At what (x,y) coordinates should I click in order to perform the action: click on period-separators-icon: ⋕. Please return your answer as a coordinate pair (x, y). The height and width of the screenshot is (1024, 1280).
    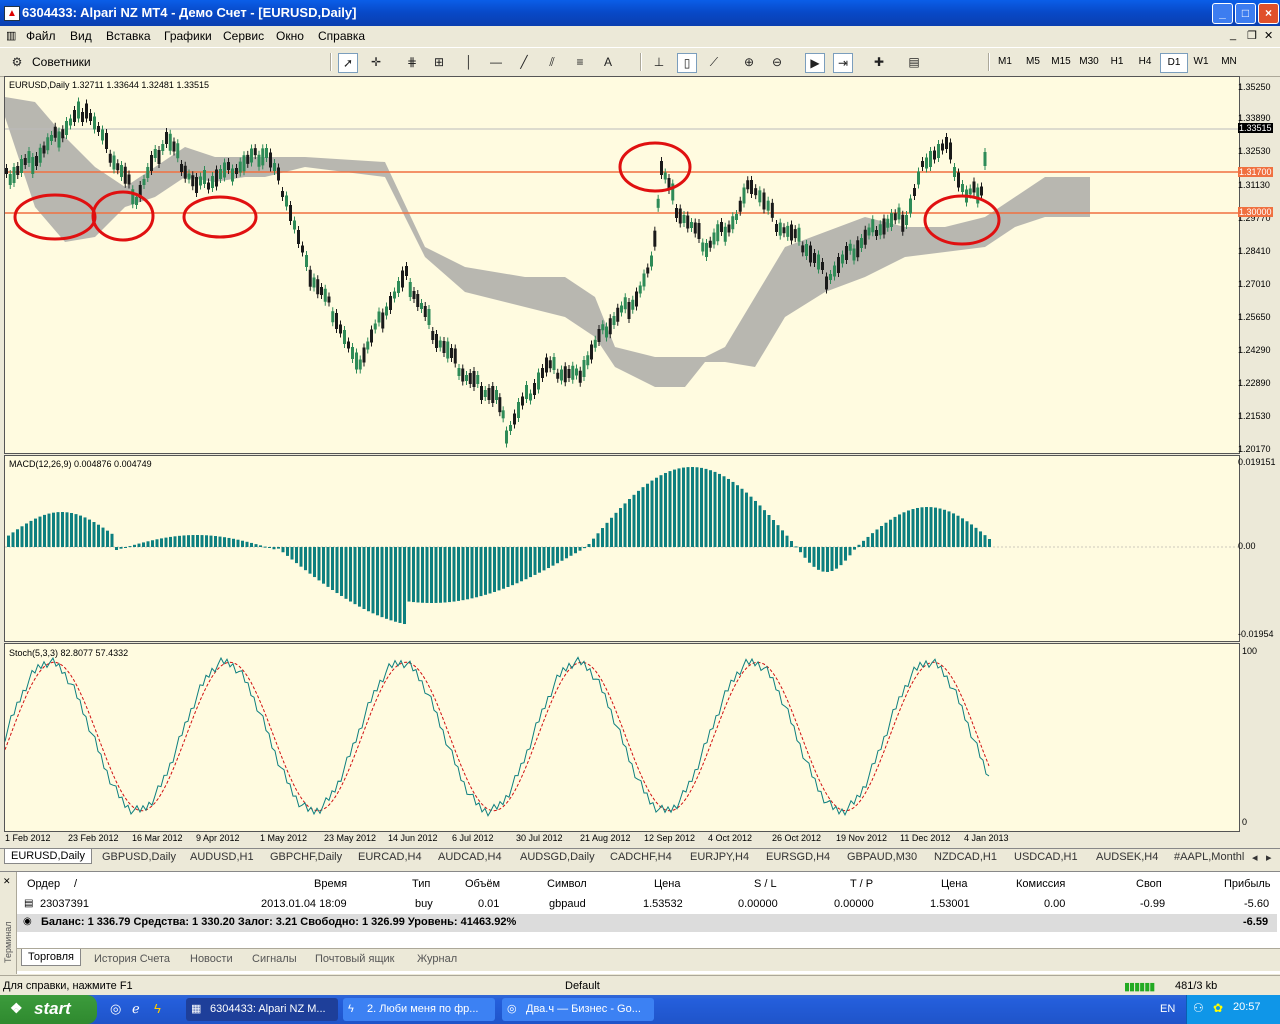
    Looking at the image, I should click on (412, 62).